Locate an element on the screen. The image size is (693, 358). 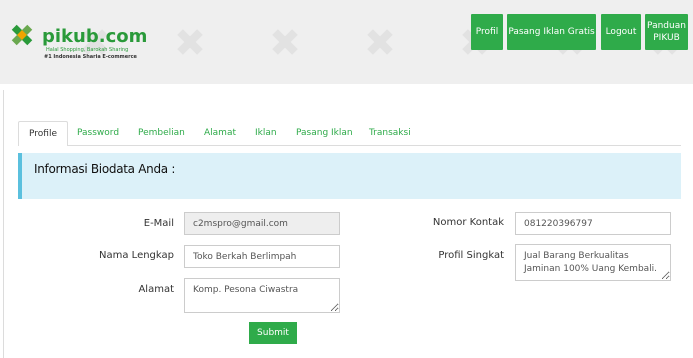
logo-mark-icon is located at coordinates (22, 35).